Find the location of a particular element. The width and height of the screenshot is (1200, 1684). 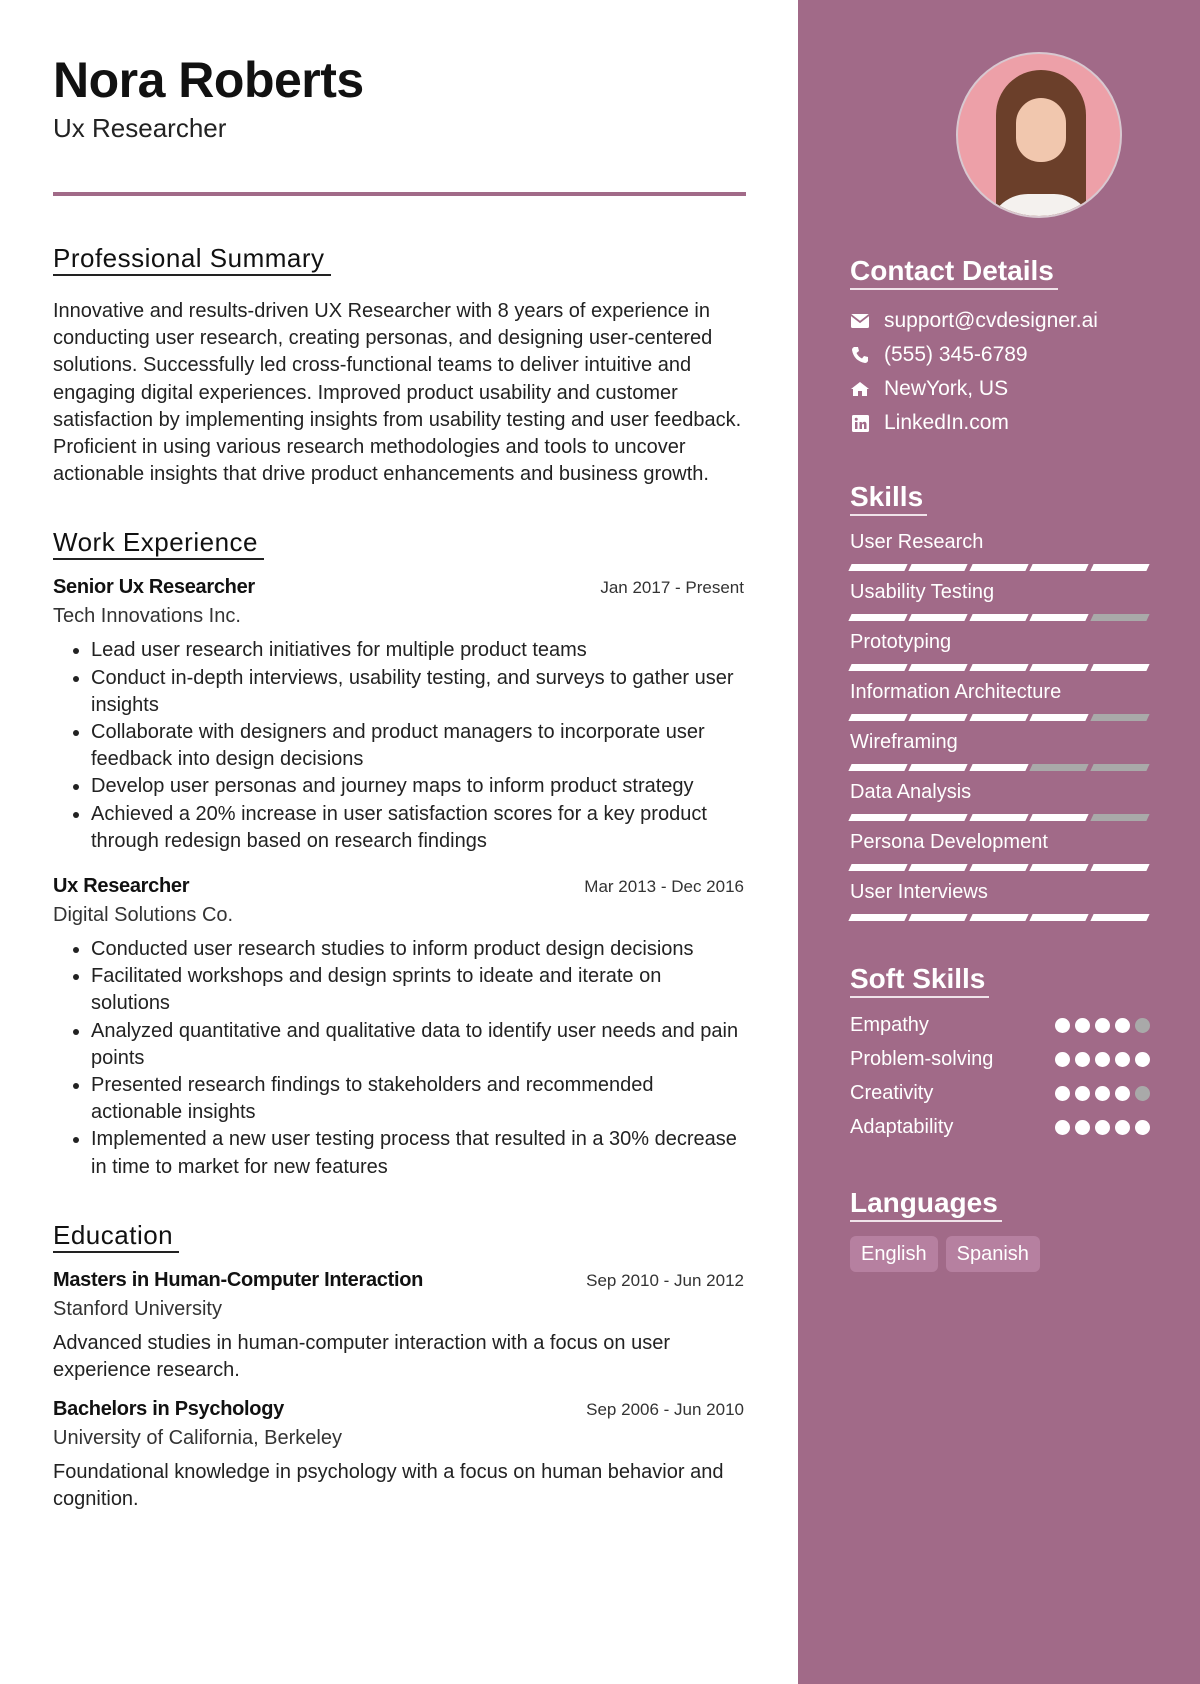

skill-name: Information Architecture is located at coordinates (956, 692).